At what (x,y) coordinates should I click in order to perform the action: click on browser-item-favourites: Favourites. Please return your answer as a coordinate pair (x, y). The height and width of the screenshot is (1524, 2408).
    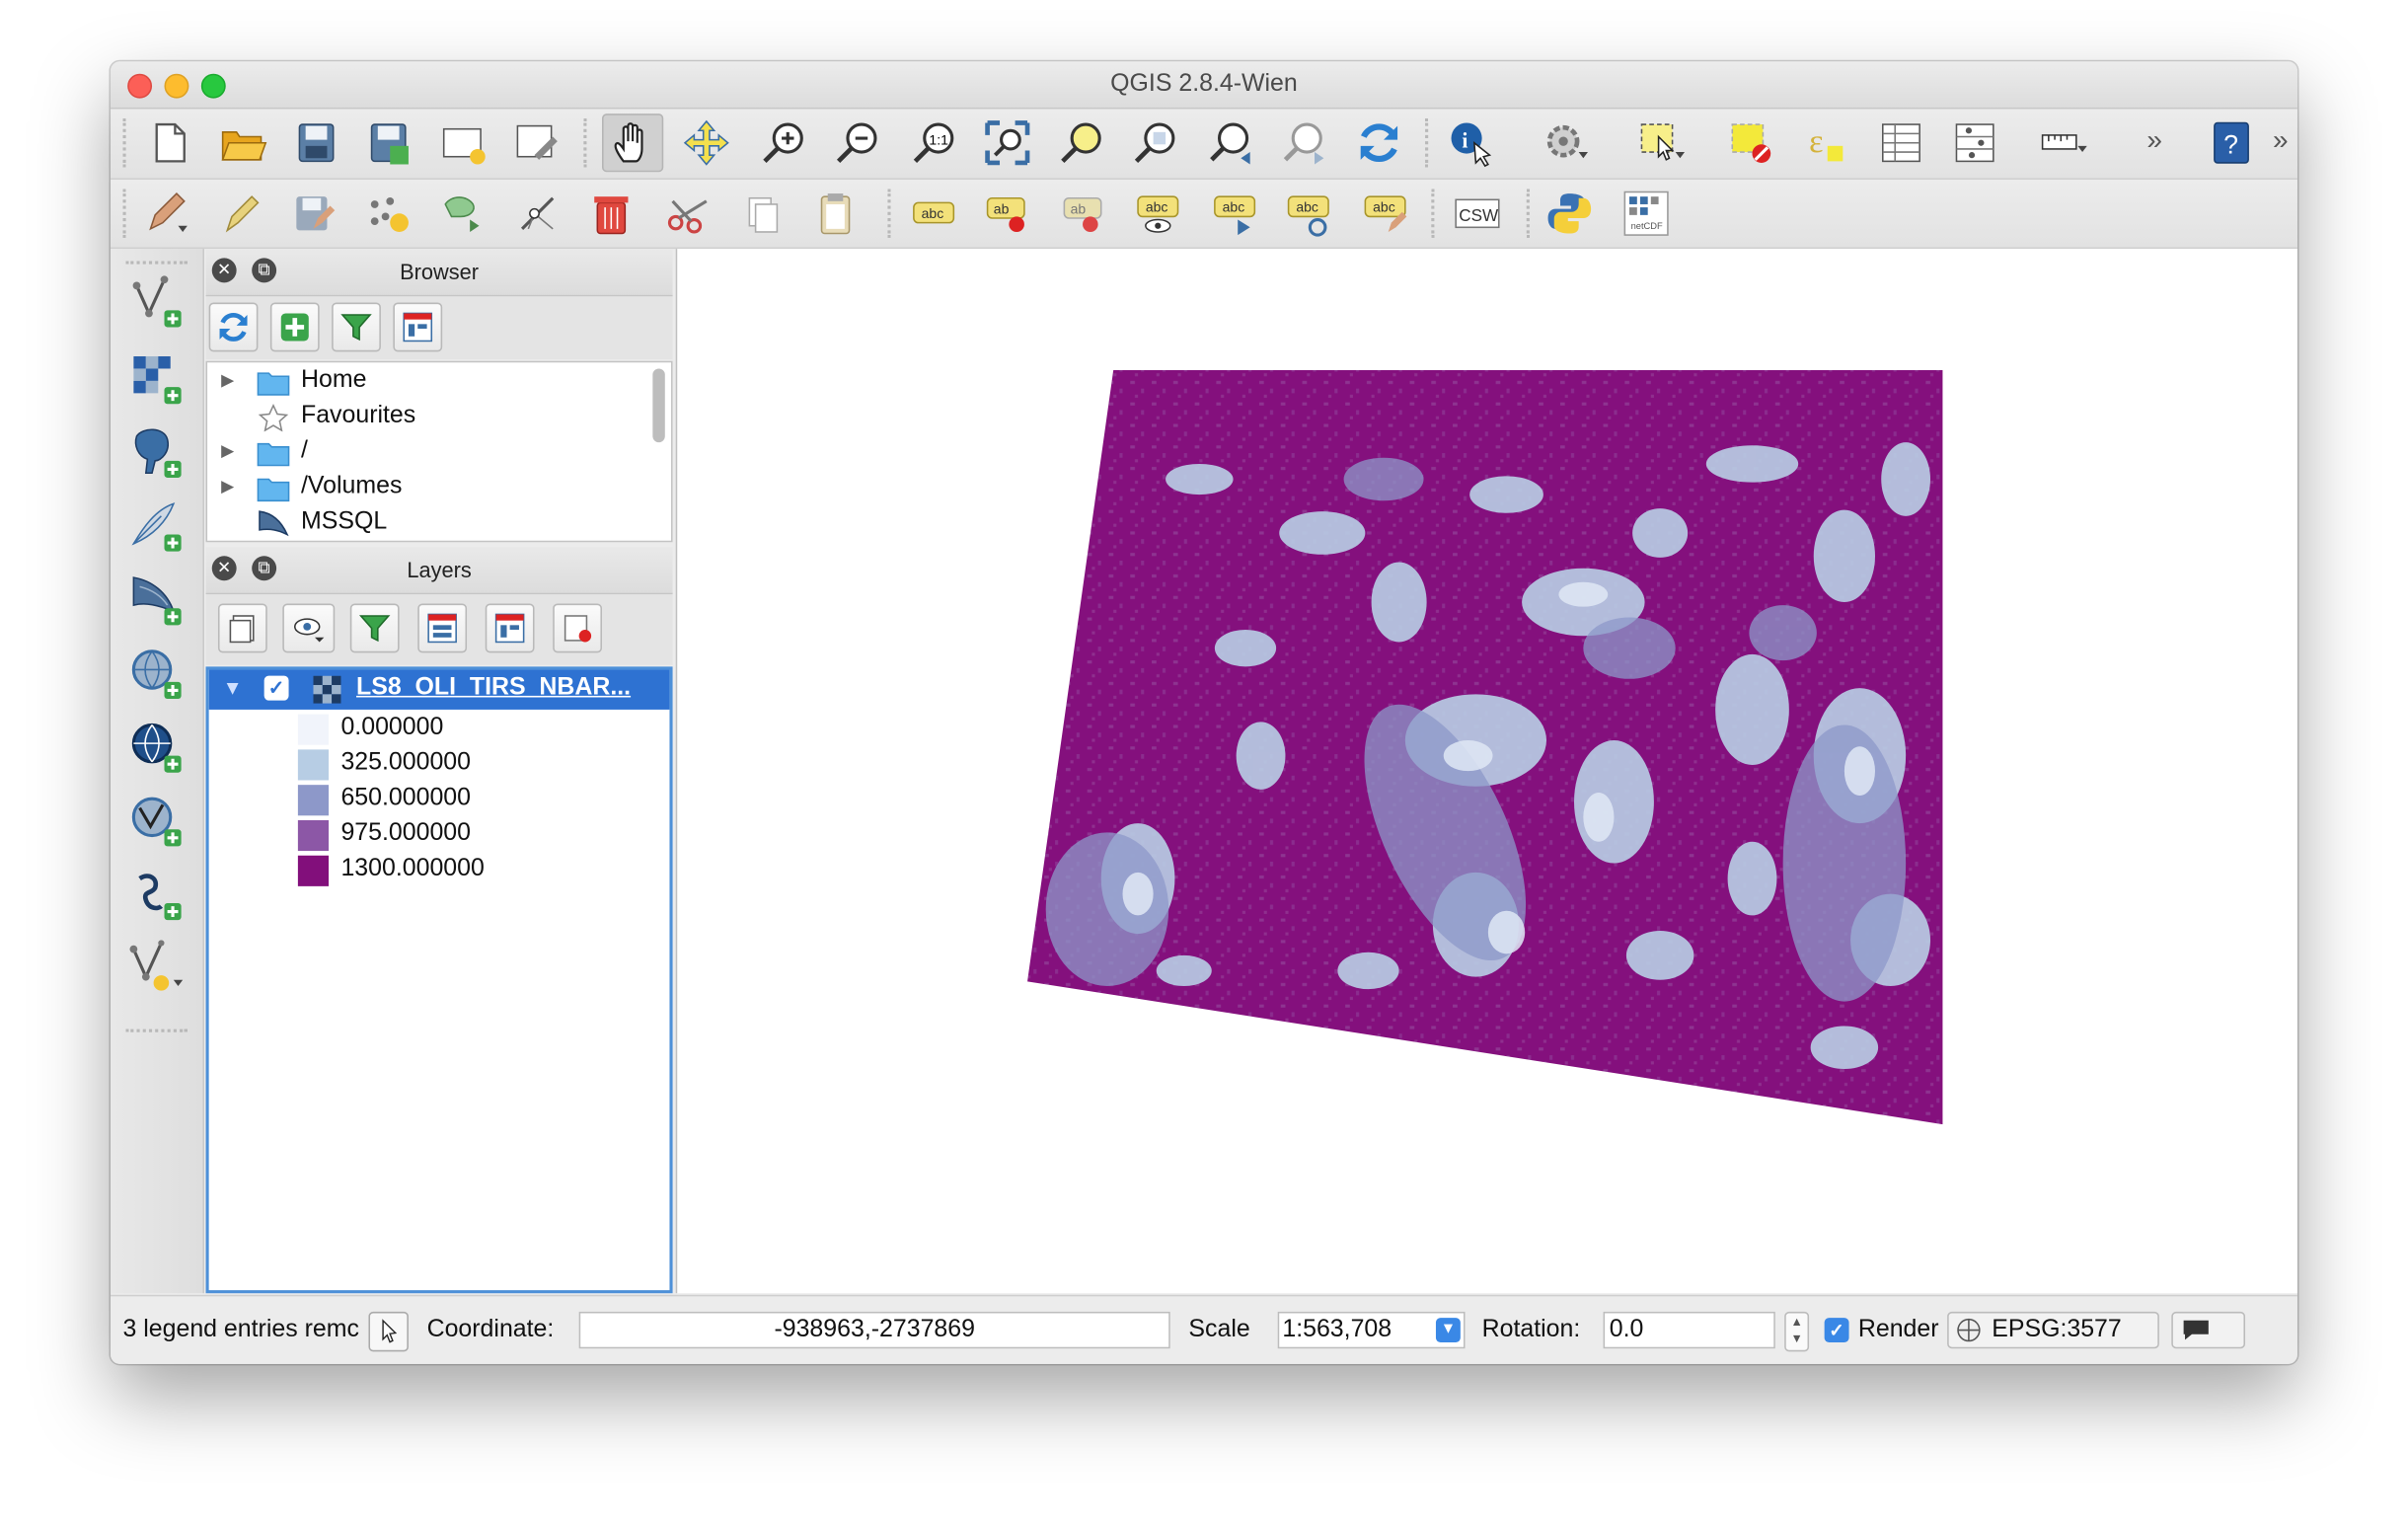
    Looking at the image, I should click on (430, 418).